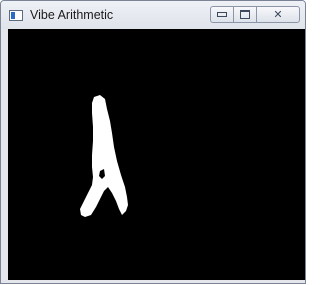  What do you see at coordinates (72, 15) in the screenshot?
I see `window-title: Vibe Arithmetic` at bounding box center [72, 15].